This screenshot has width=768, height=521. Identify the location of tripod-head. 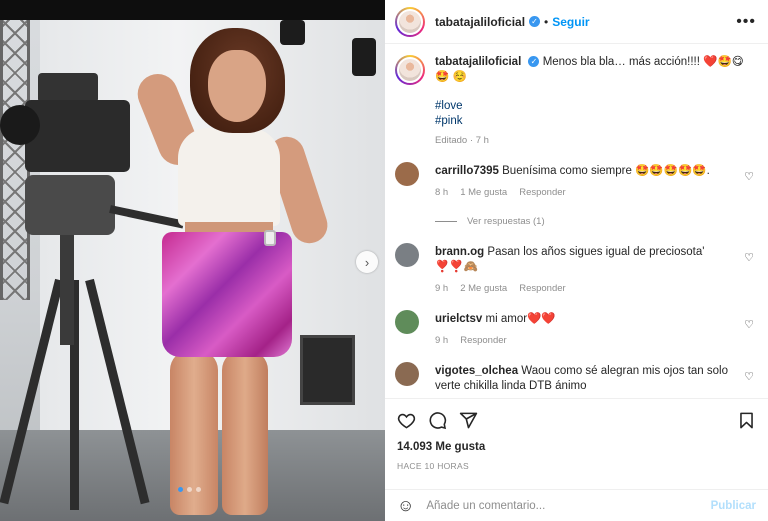
(70, 205).